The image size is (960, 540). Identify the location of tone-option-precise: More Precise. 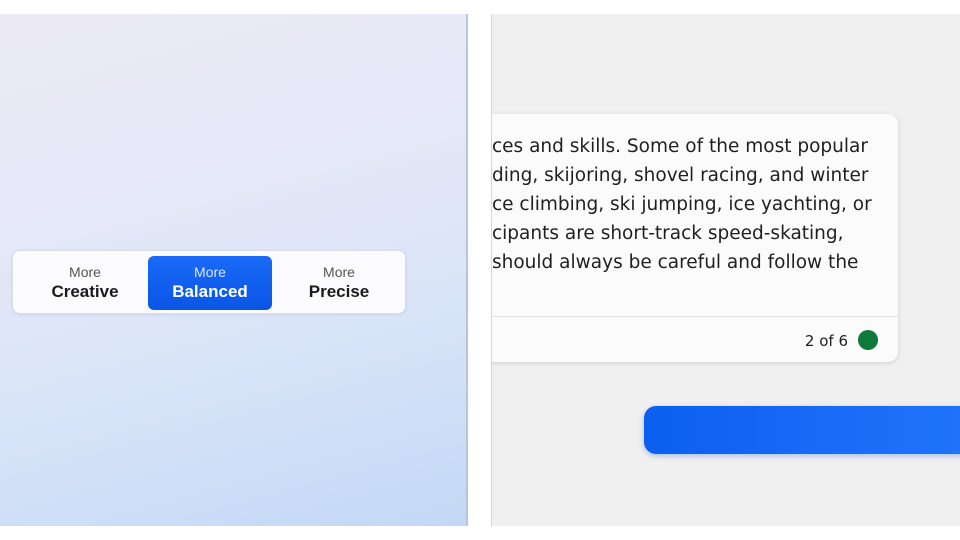
(339, 283).